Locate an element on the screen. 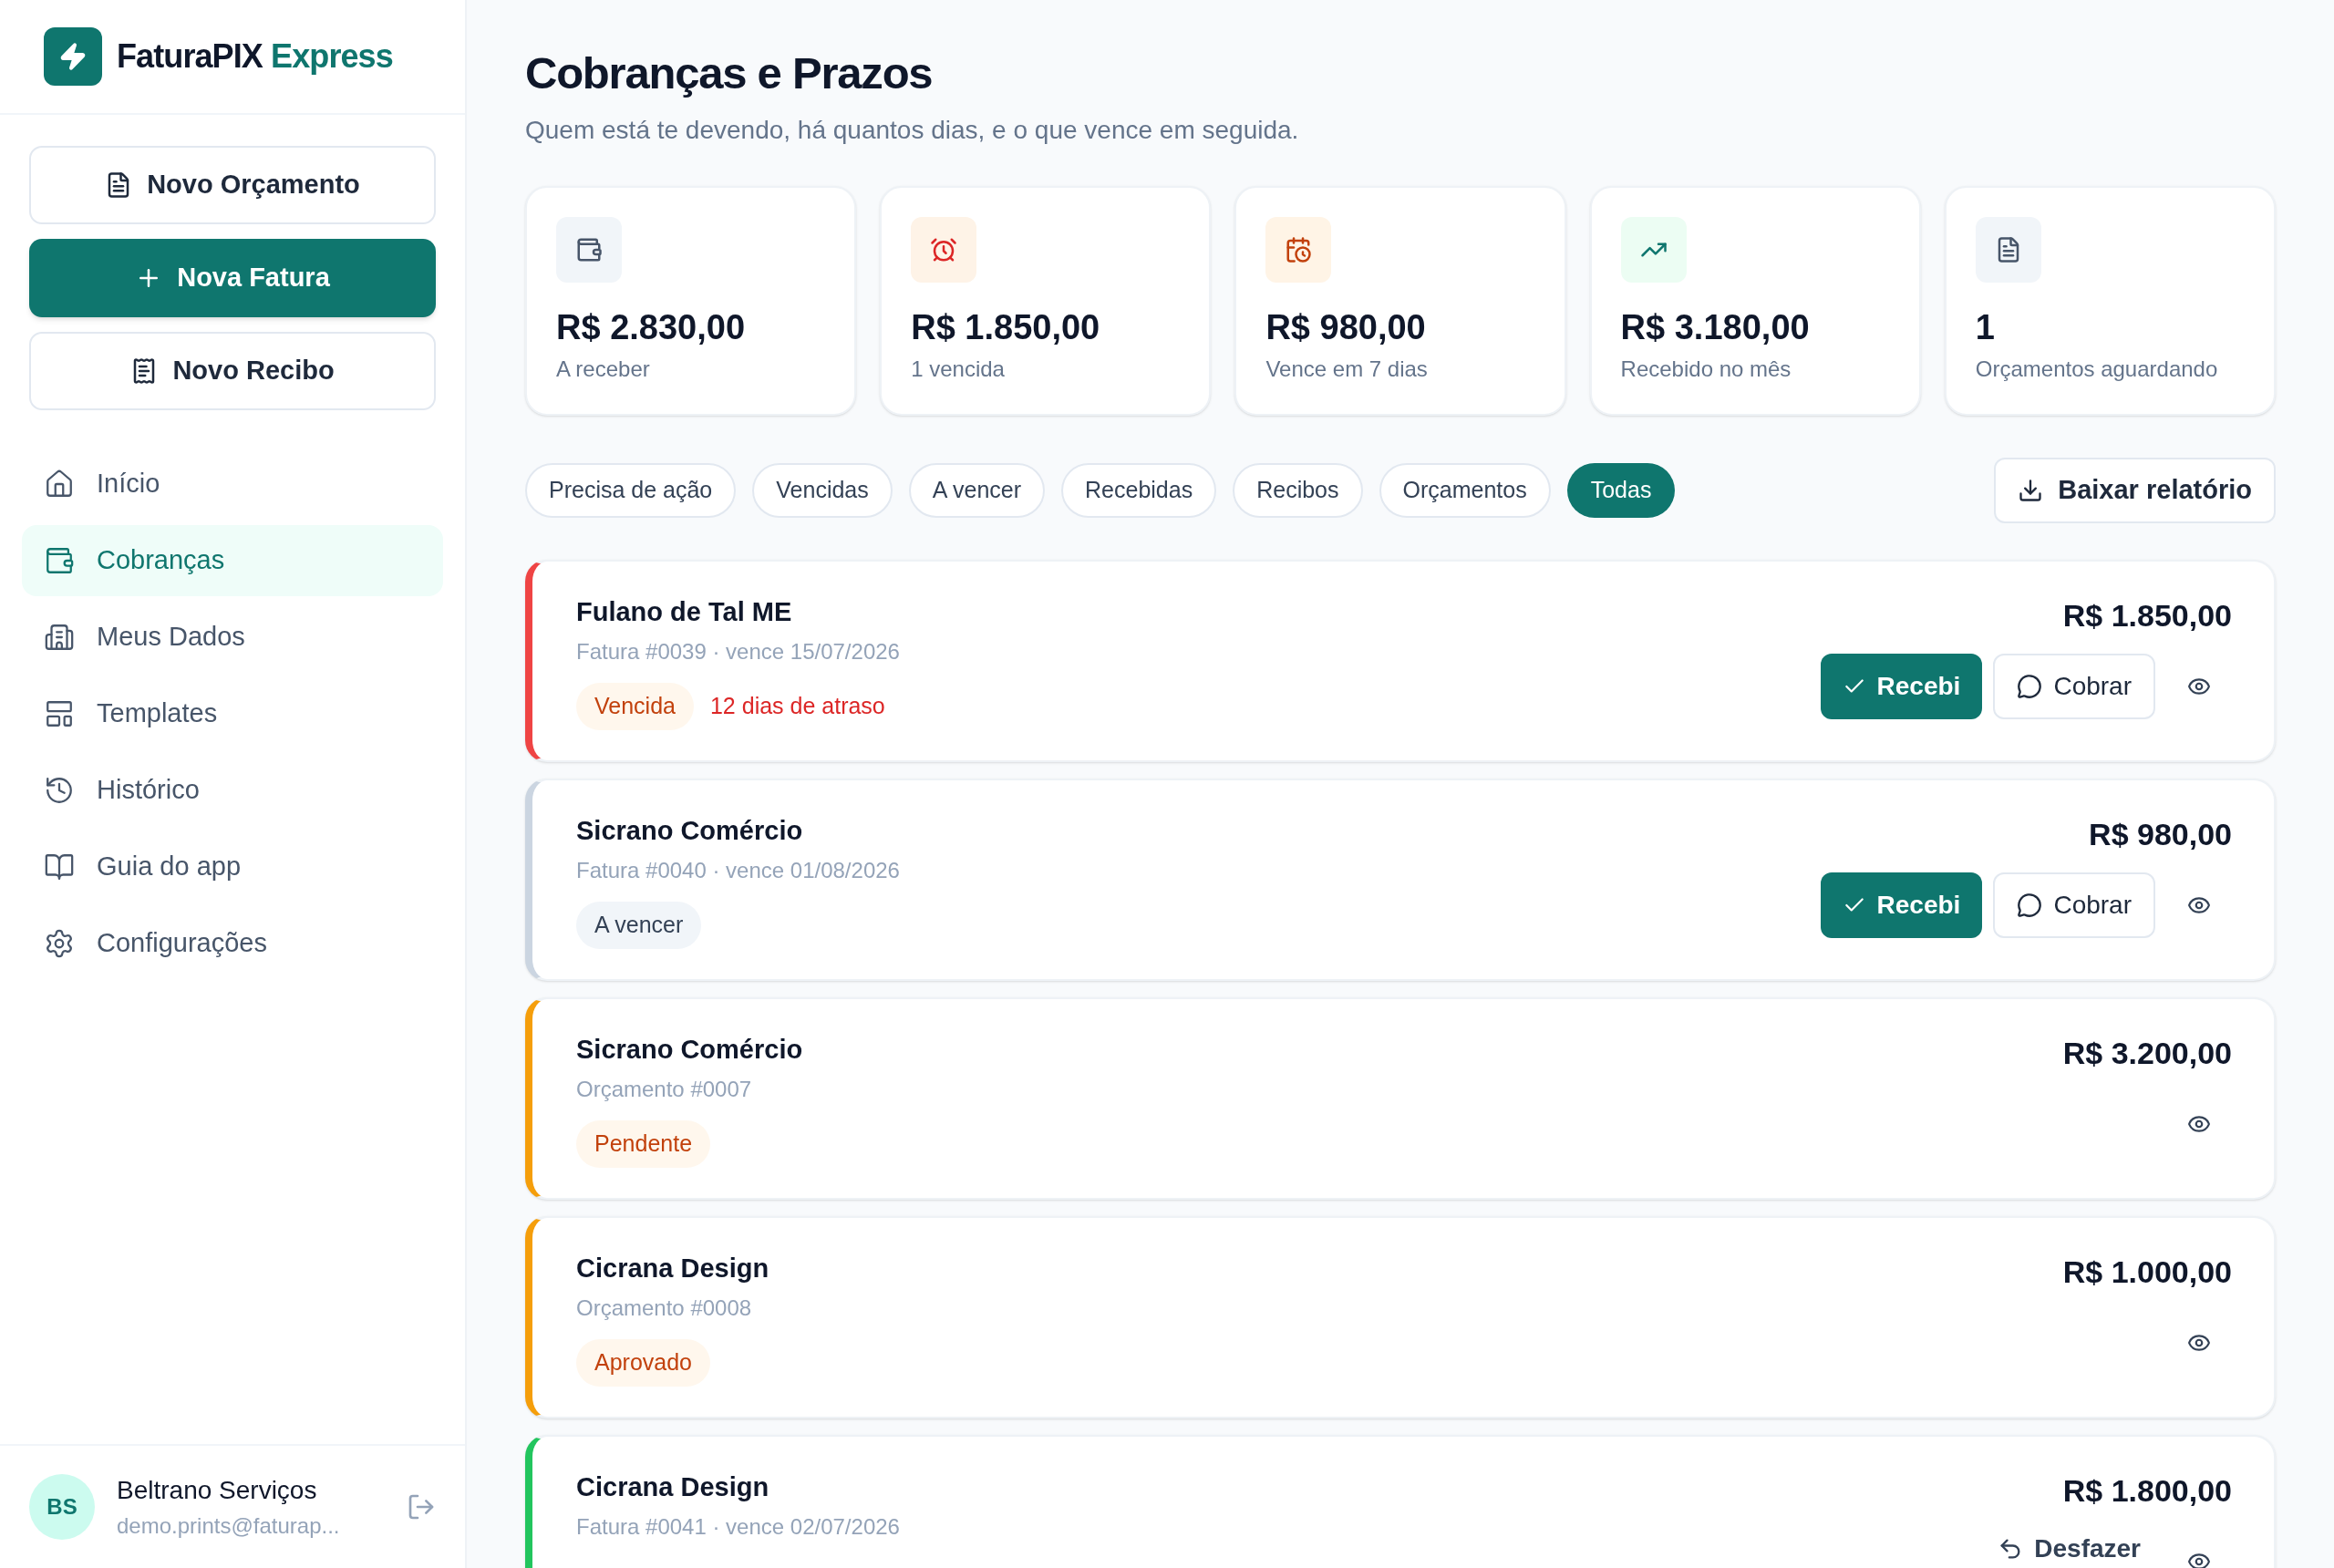 This screenshot has width=2334, height=1568. brand-name: FaturaPIX Express is located at coordinates (255, 56).